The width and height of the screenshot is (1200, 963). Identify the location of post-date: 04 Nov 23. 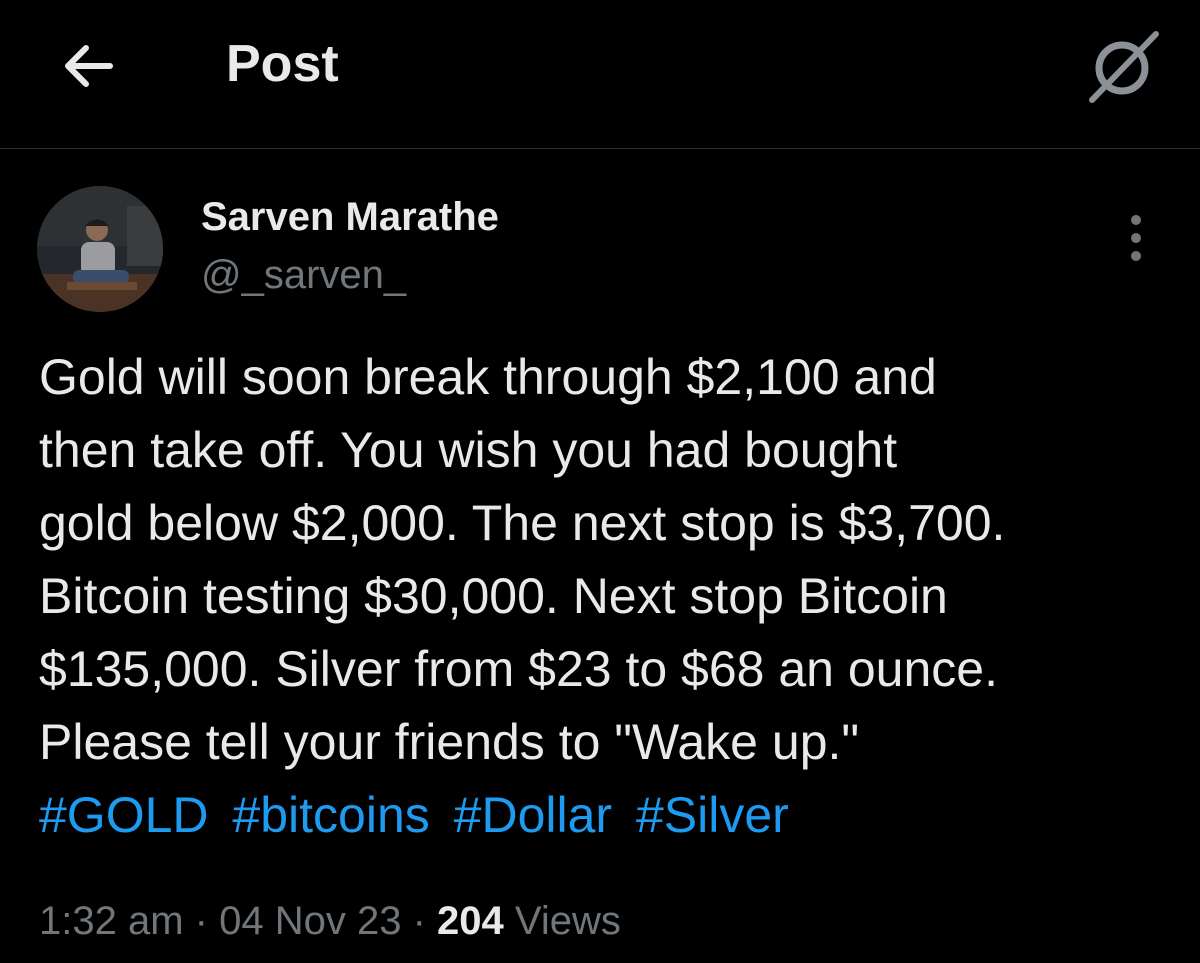
(310, 921).